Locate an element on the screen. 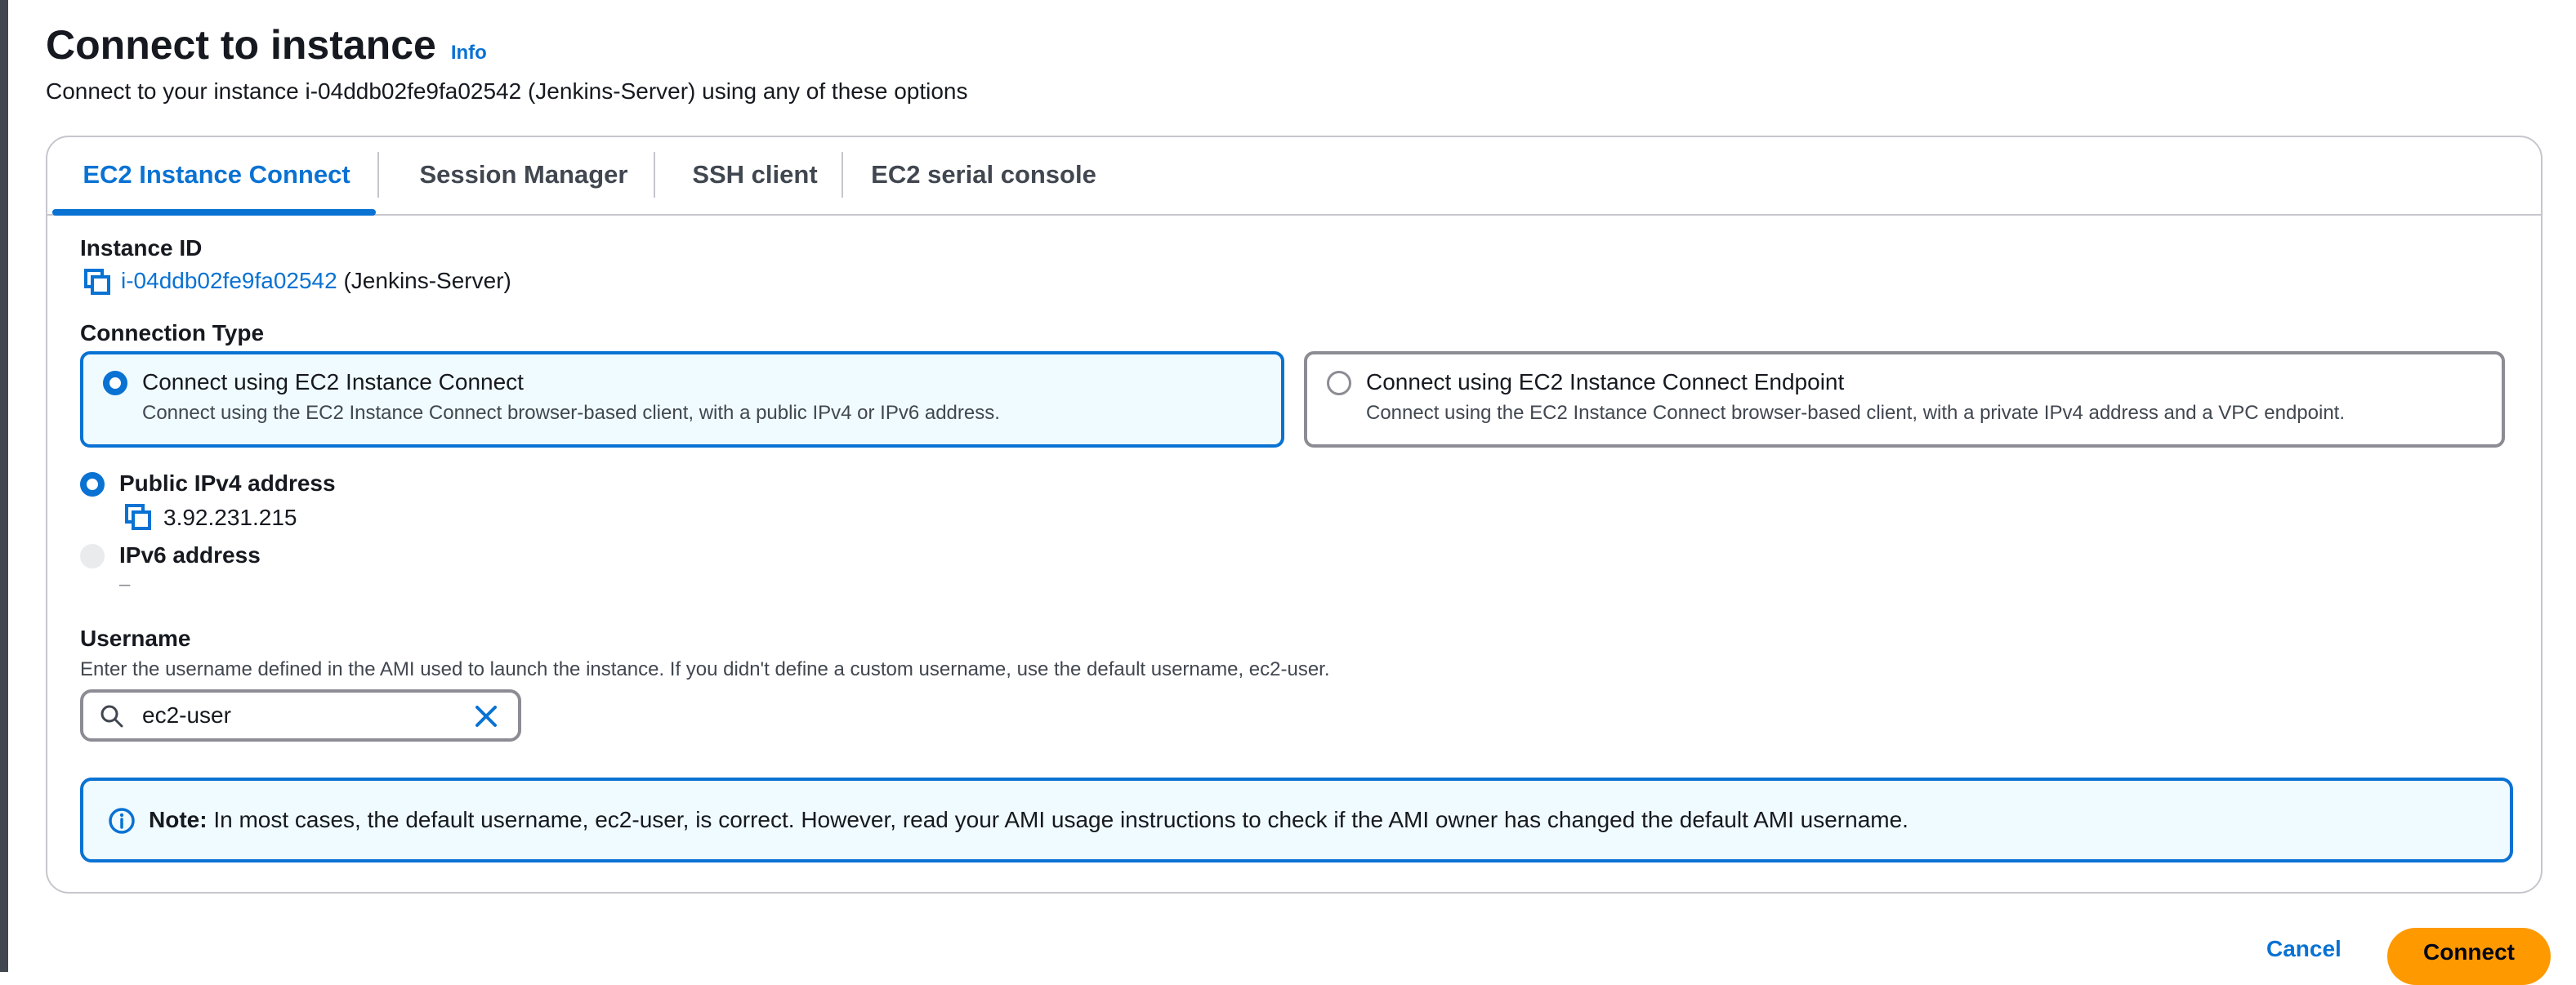 The width and height of the screenshot is (2576, 985). radio-public-ipv4 is located at coordinates (93, 485).